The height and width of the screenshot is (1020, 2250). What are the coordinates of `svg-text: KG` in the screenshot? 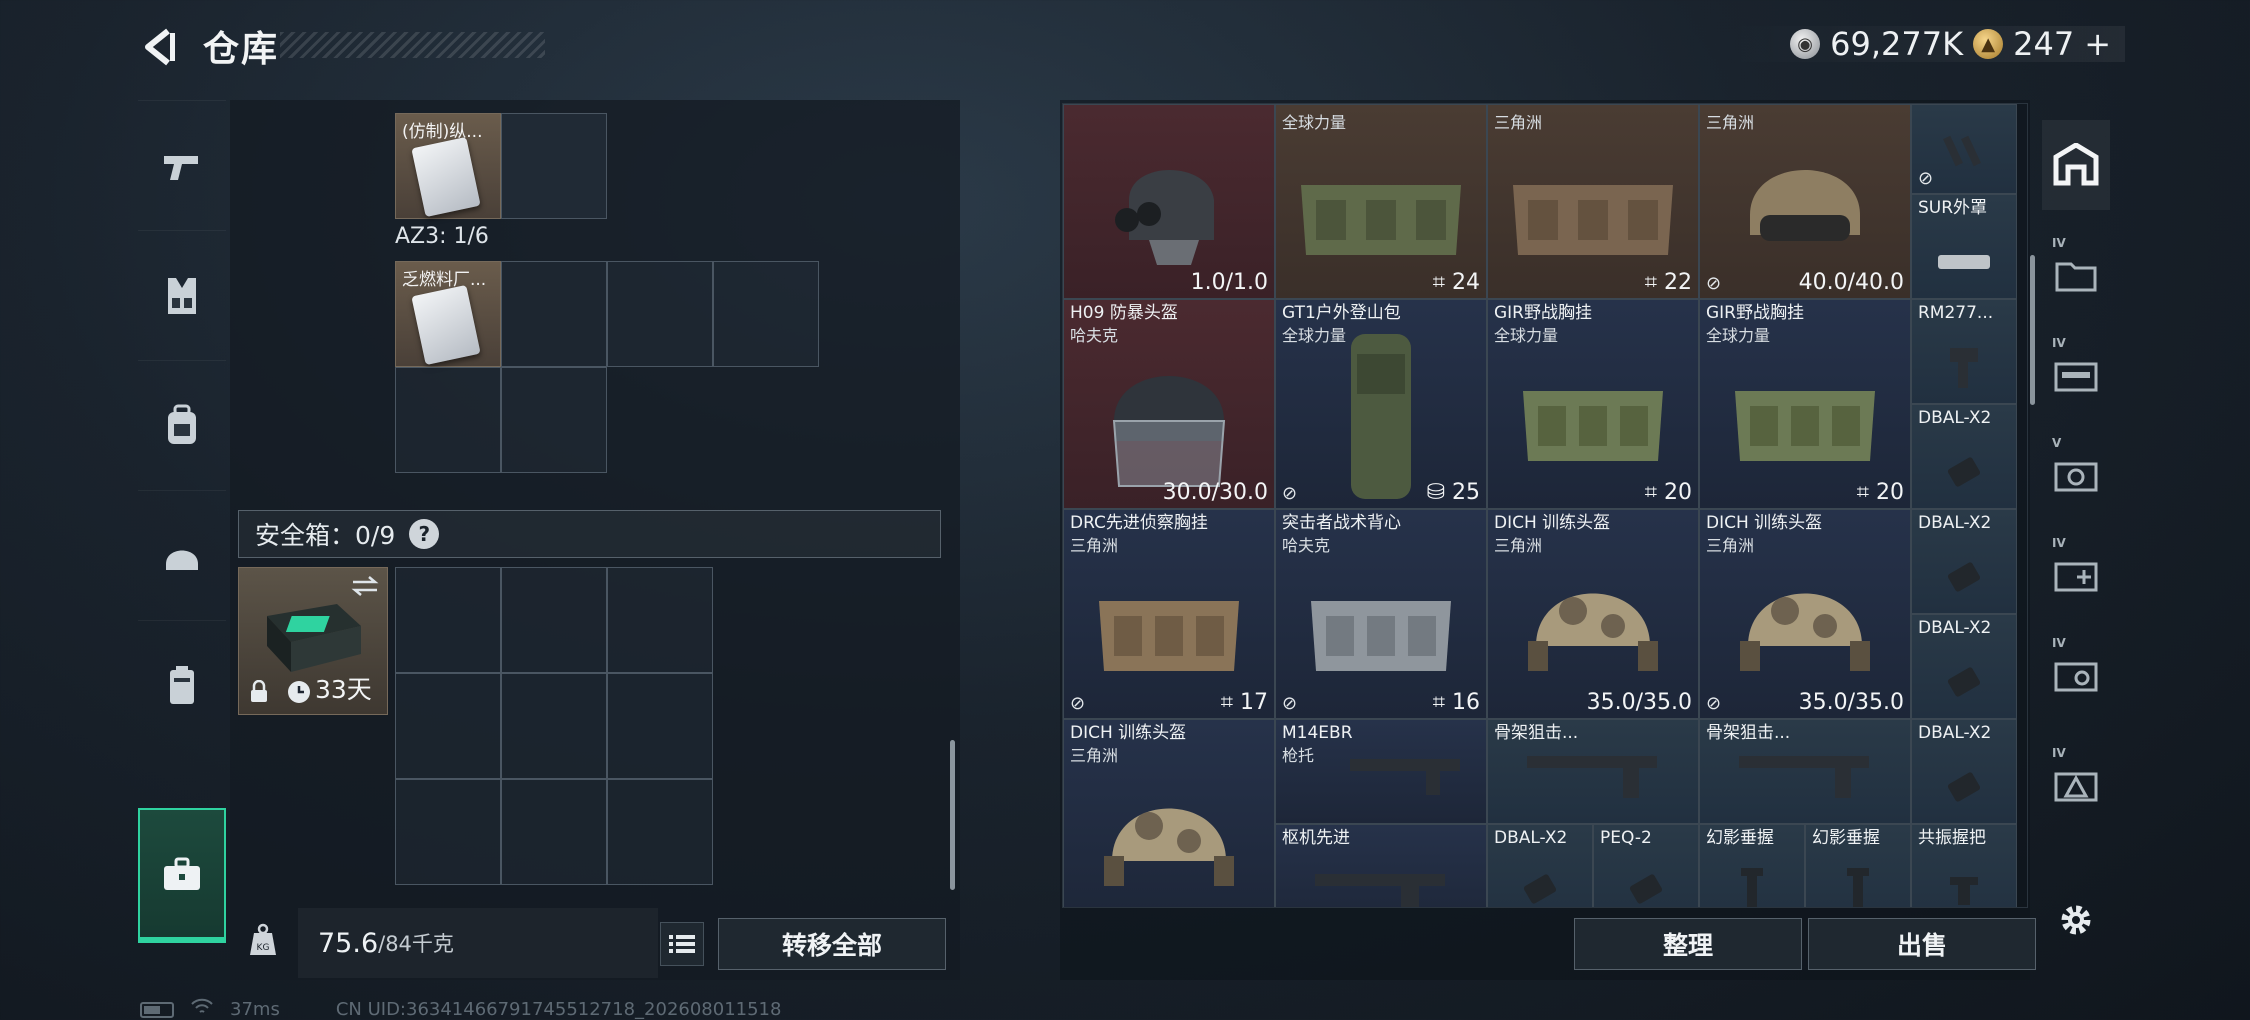 It's located at (263, 948).